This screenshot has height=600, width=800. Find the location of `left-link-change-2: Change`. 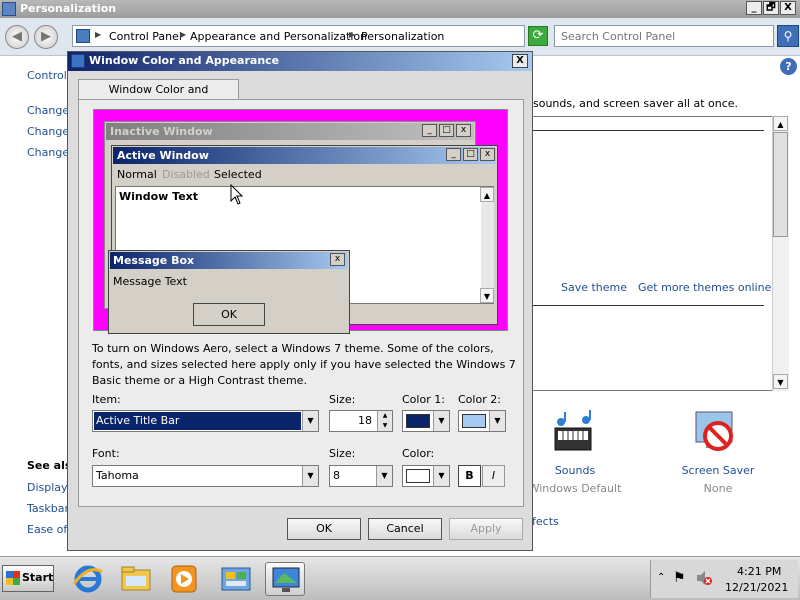

left-link-change-2: Change is located at coordinates (48, 131).